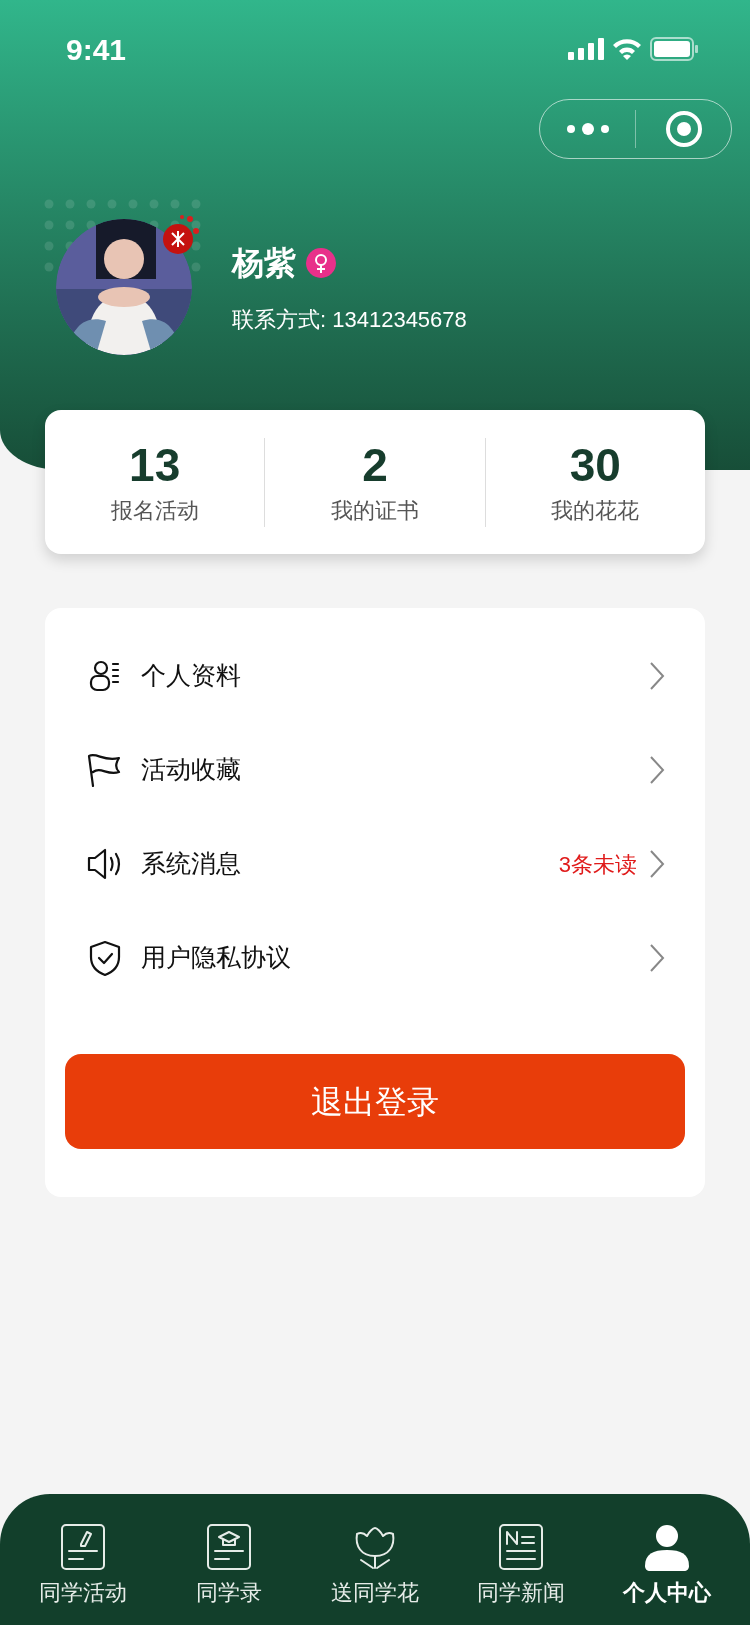  What do you see at coordinates (349, 319) in the screenshot?
I see `contact-text: 联系方式: 13412345678` at bounding box center [349, 319].